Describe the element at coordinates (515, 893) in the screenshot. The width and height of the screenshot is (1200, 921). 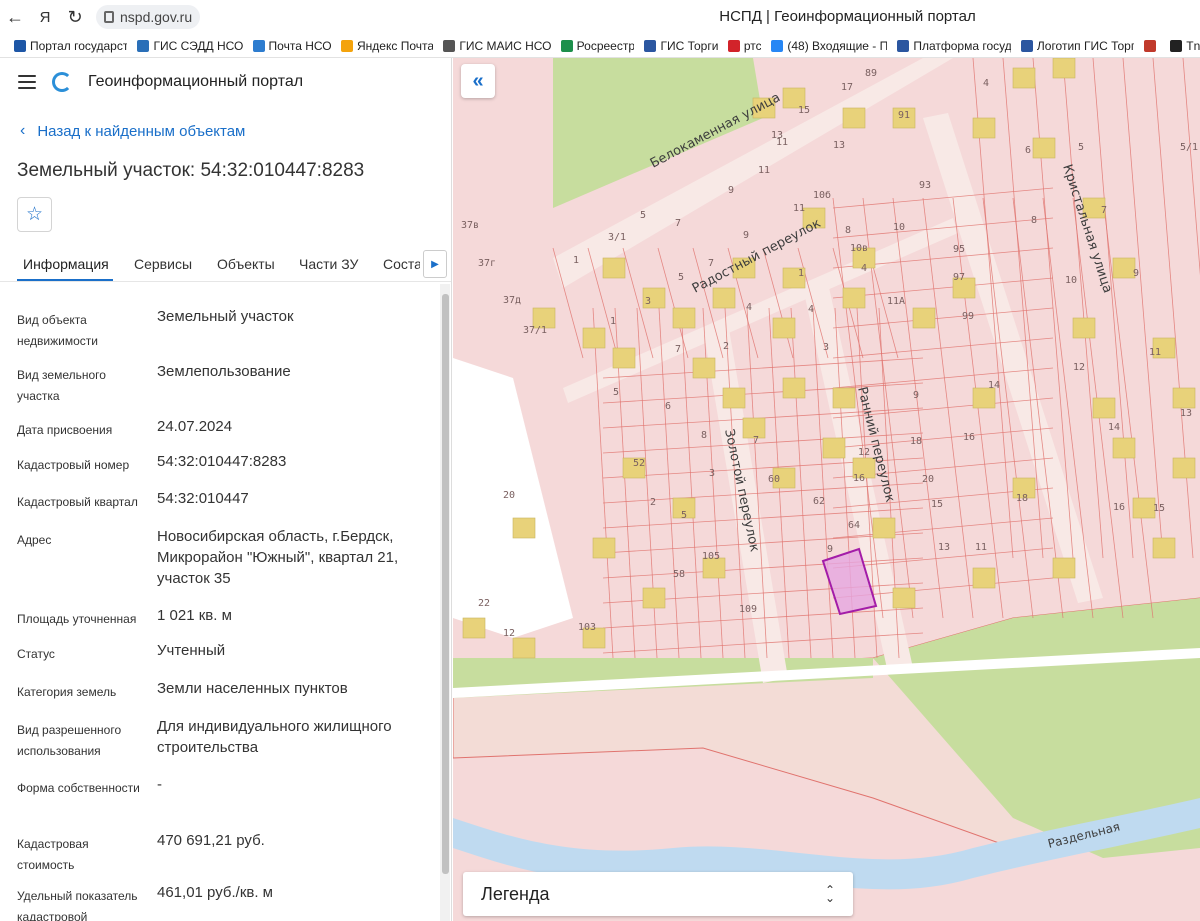
I see `legend-label: Легенда` at that location.